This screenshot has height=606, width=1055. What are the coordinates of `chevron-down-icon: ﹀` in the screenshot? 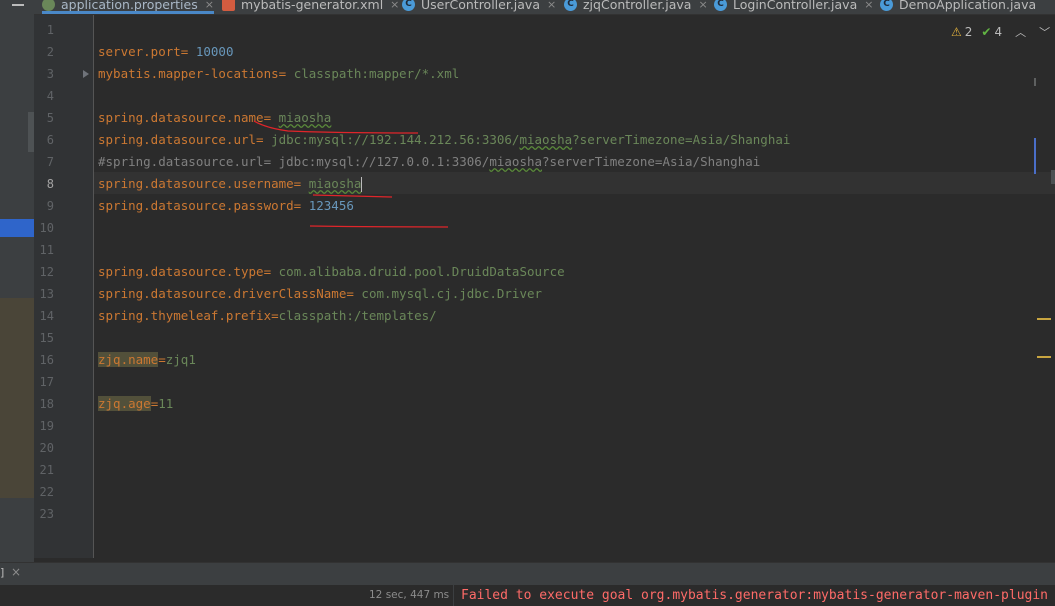 It's located at (1044, 32).